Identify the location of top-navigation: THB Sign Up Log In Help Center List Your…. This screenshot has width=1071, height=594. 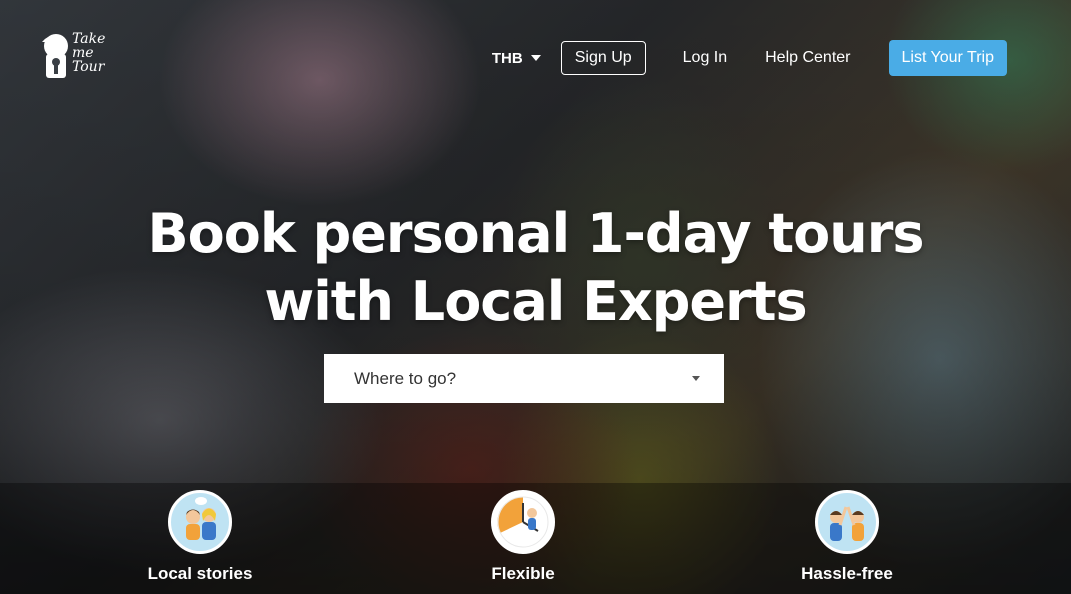
(749, 58).